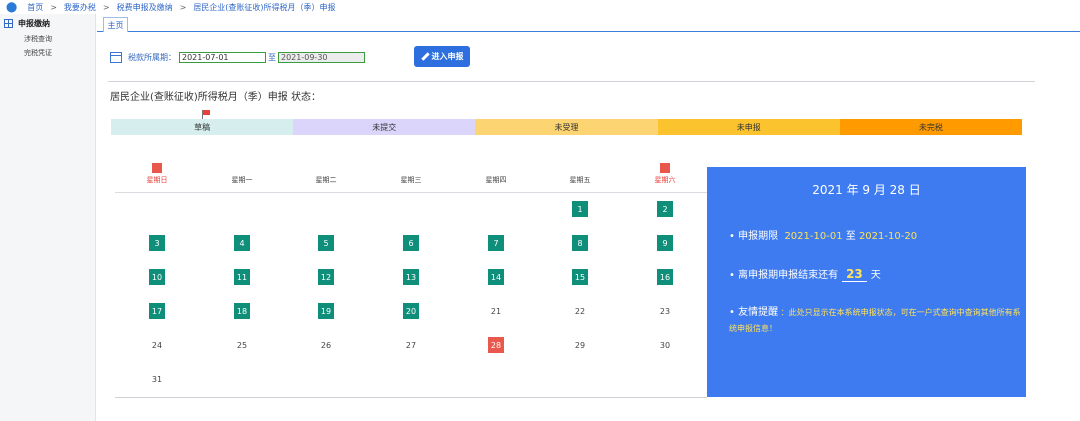 The width and height of the screenshot is (1080, 421). Describe the element at coordinates (321, 57) in the screenshot. I see `period-end-input` at that location.